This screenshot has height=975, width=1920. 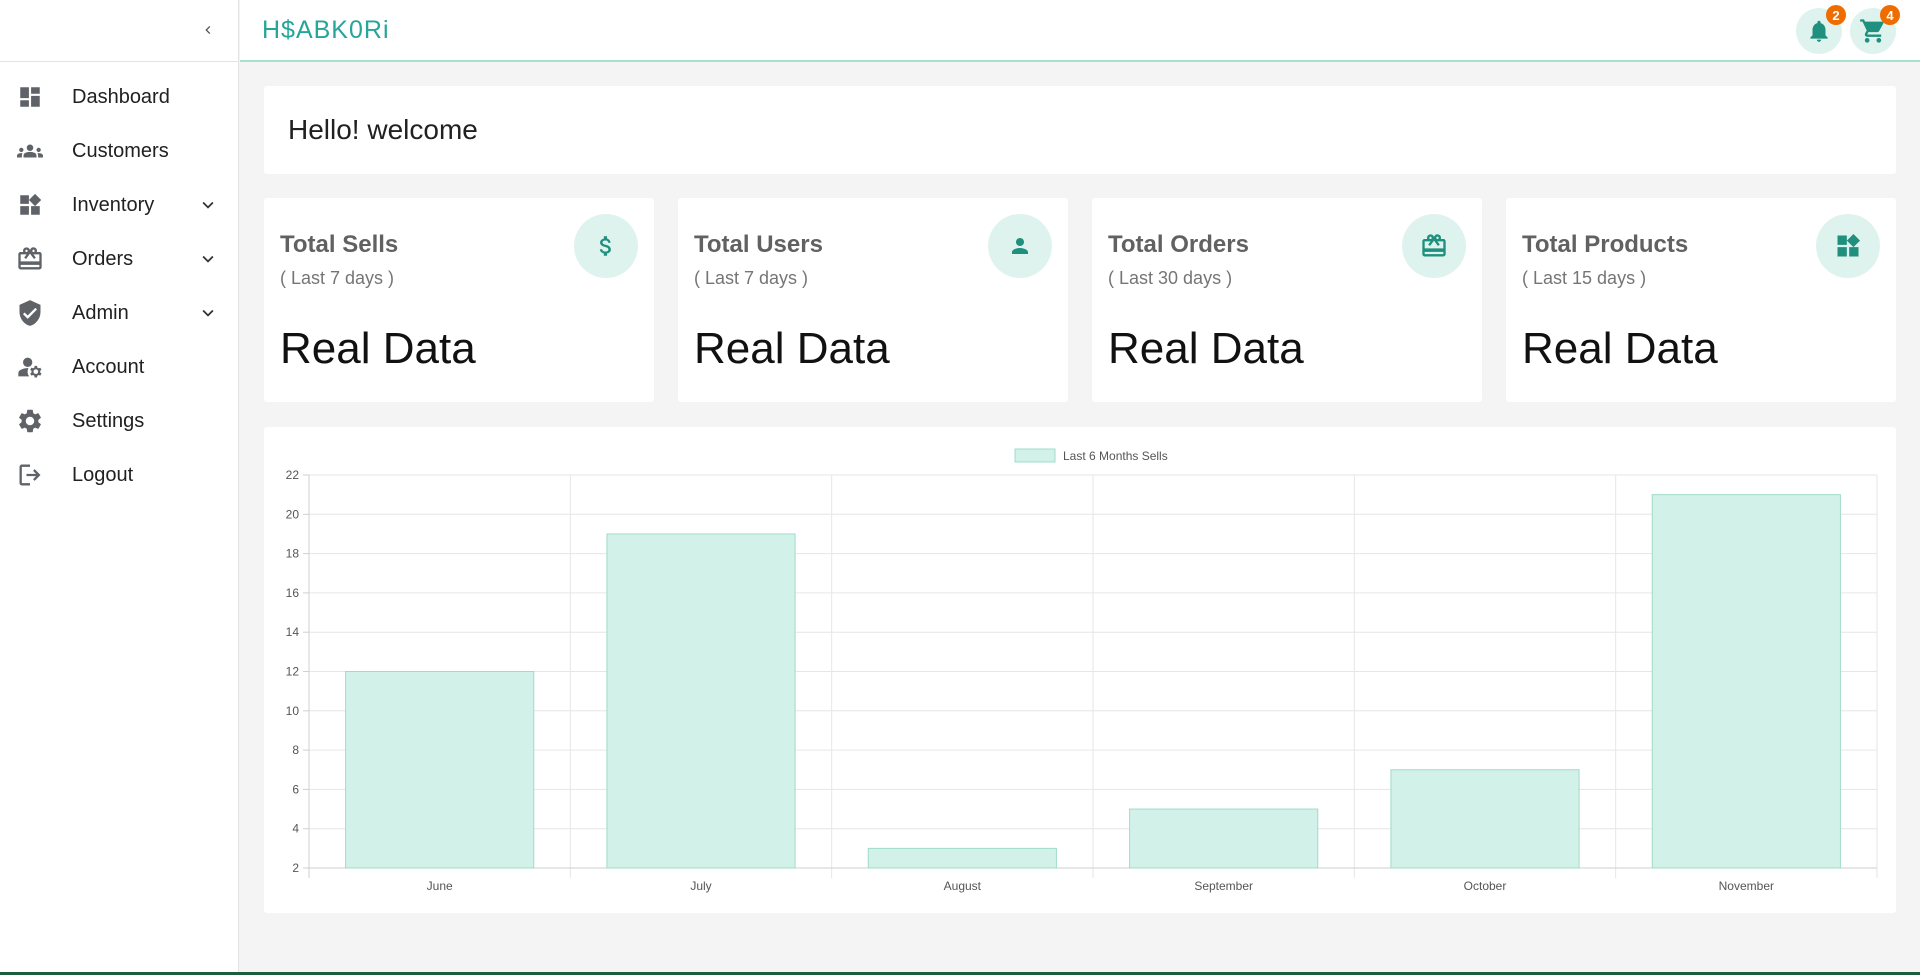 What do you see at coordinates (293, 672) in the screenshot?
I see `y-tick-label: 12` at bounding box center [293, 672].